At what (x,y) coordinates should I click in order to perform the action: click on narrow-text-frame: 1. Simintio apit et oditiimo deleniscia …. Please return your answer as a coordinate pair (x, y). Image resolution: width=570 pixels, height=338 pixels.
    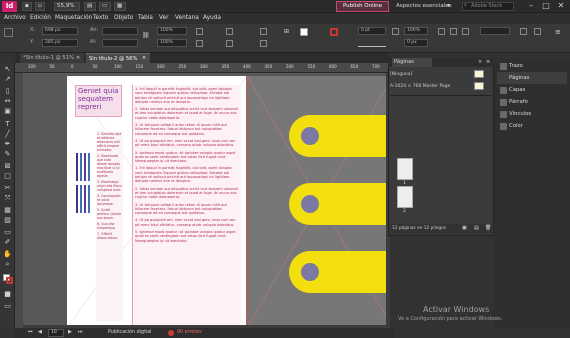
    Looking at the image, I should click on (109, 226).